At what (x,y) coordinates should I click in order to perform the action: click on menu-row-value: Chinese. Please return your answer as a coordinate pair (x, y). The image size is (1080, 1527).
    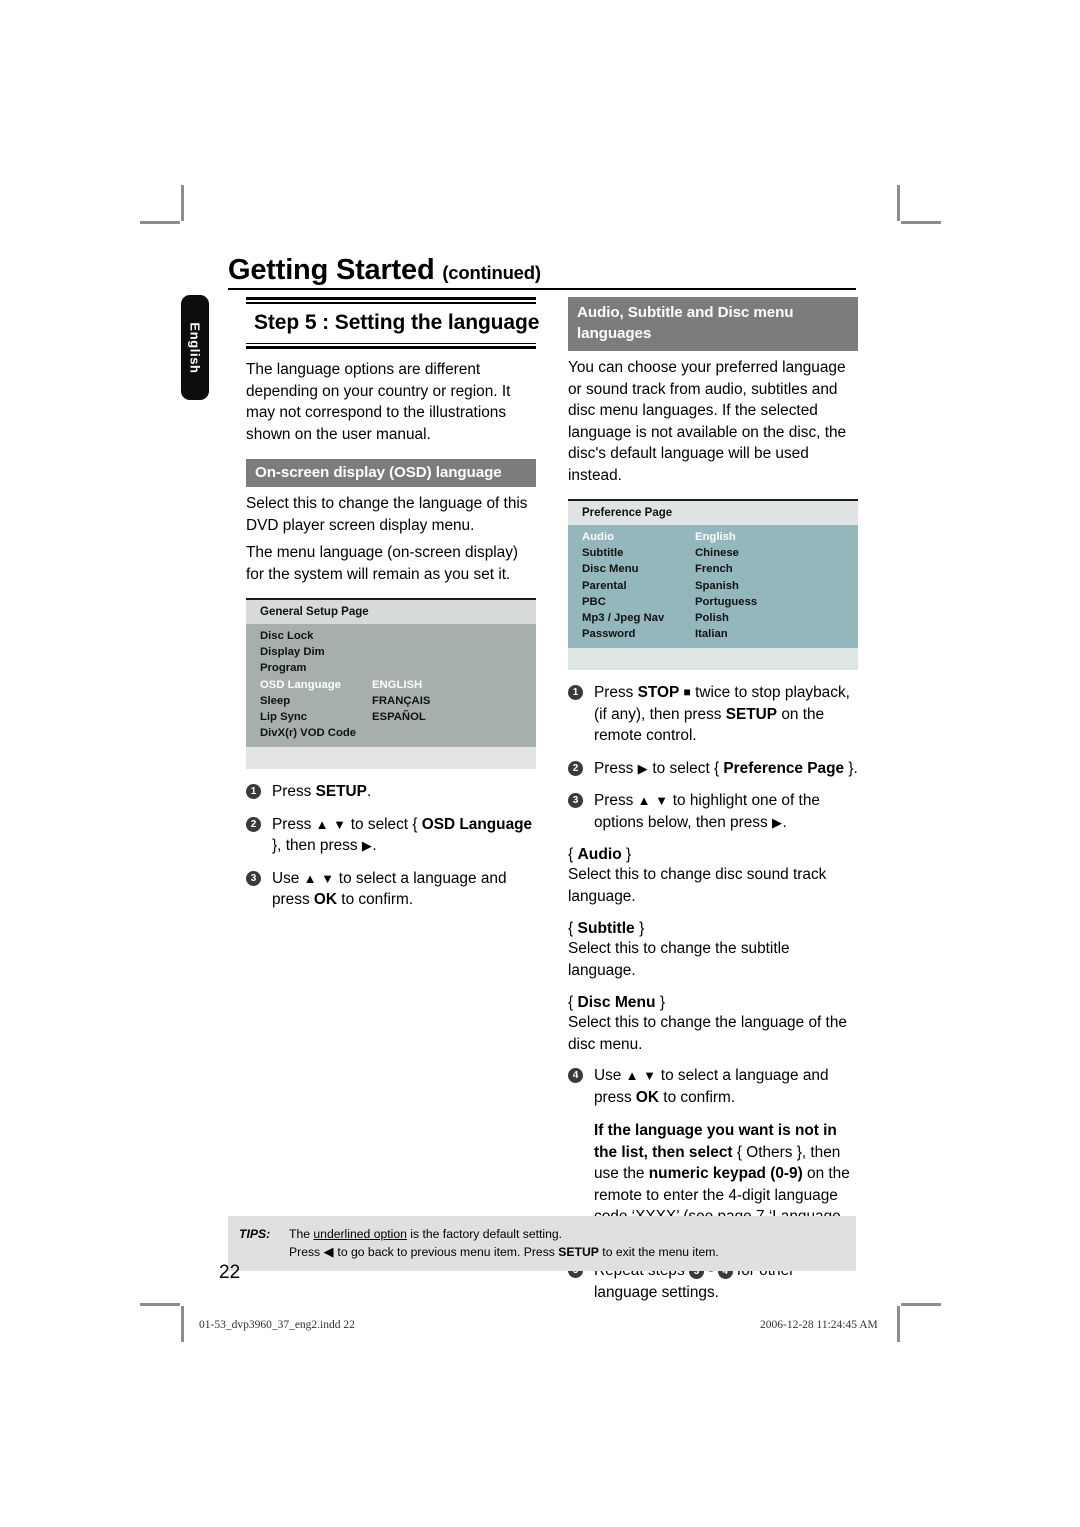
    Looking at the image, I should click on (717, 553).